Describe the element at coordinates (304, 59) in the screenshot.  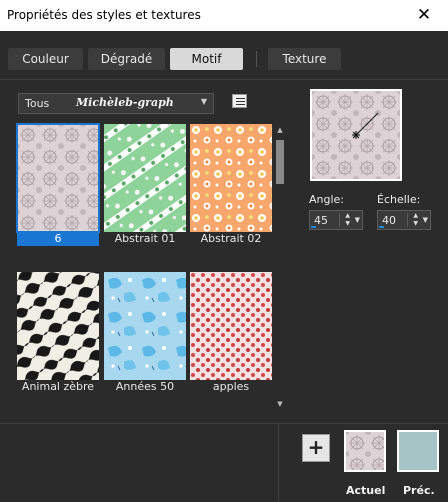
I see `tab-texture: Texture` at that location.